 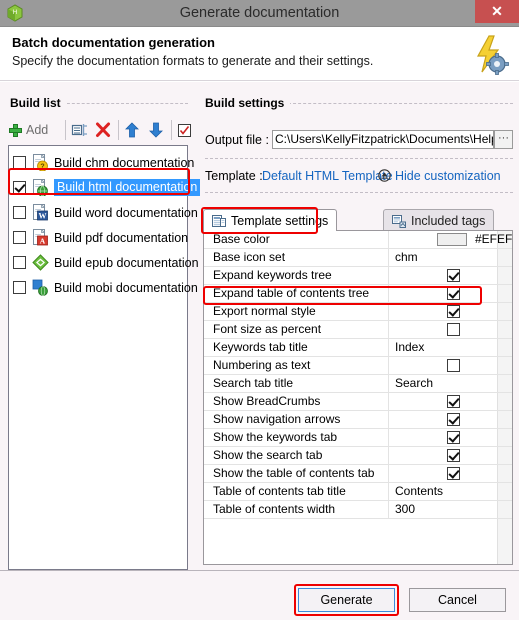 I want to click on move-up-button, so click(x=132, y=130).